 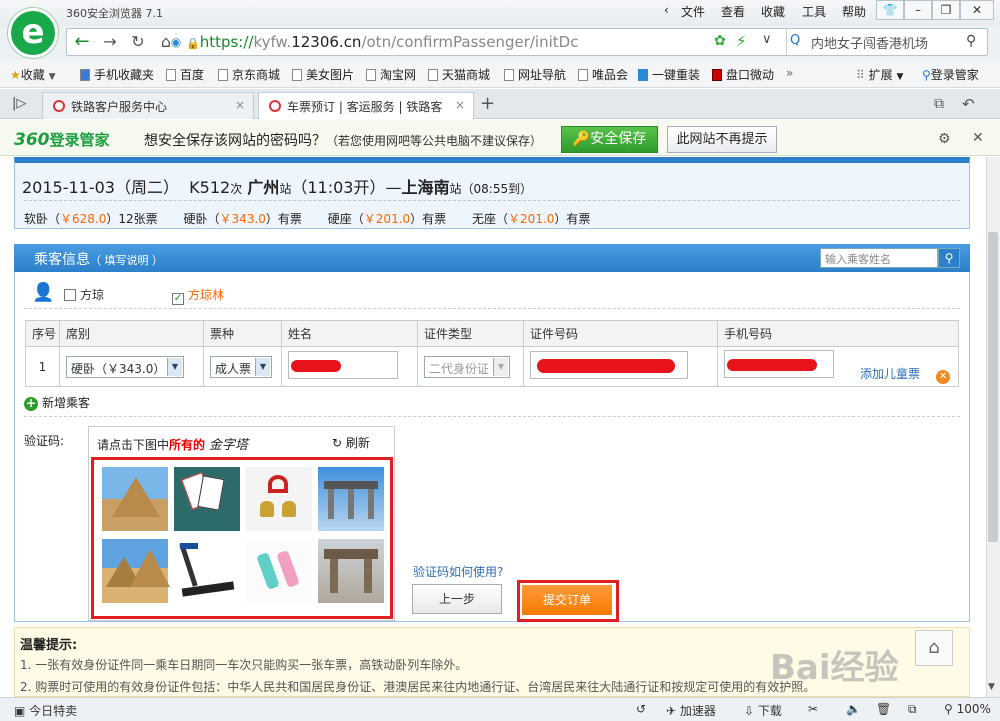 I want to click on maximize-button: ❐, so click(x=946, y=10).